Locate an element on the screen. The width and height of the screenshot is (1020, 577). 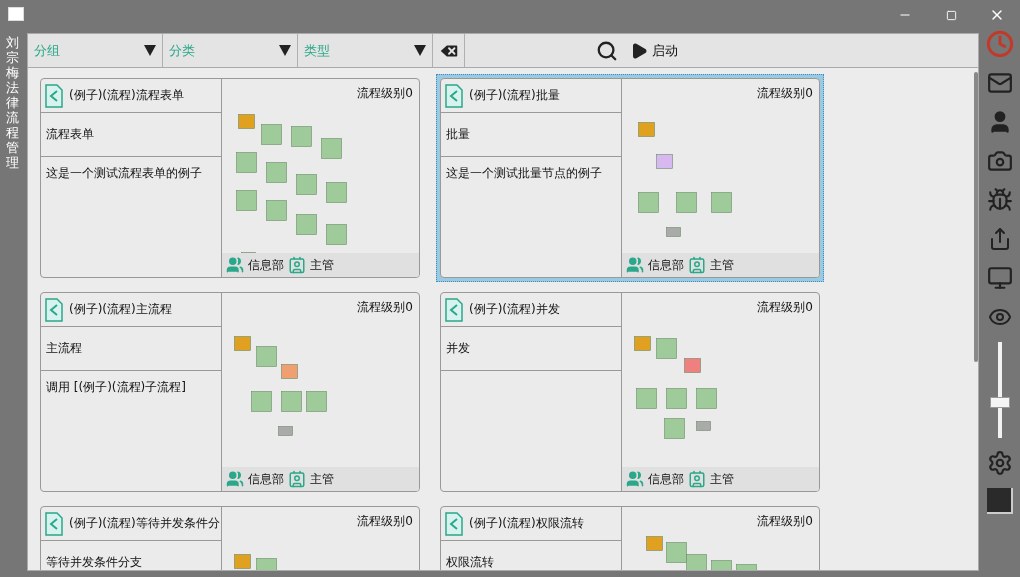
color-swatch is located at coordinates (999, 501).